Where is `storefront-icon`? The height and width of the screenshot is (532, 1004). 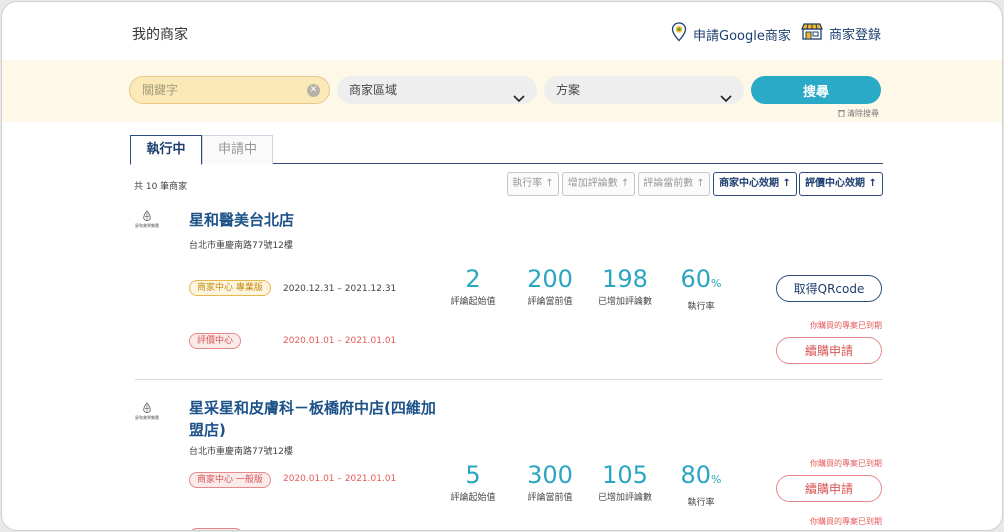
storefront-icon is located at coordinates (812, 33).